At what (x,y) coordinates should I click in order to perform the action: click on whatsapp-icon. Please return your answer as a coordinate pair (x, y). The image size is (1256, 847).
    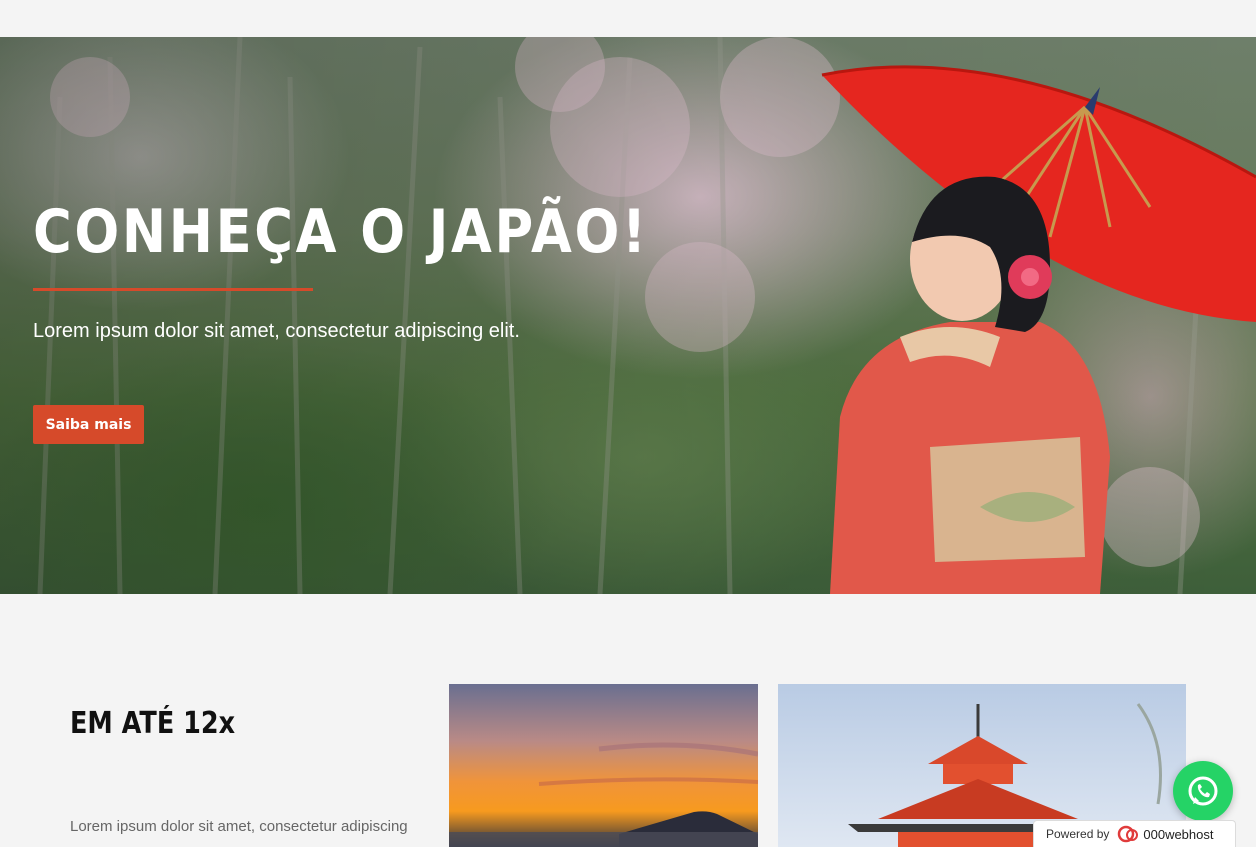
    Looking at the image, I should click on (1203, 791).